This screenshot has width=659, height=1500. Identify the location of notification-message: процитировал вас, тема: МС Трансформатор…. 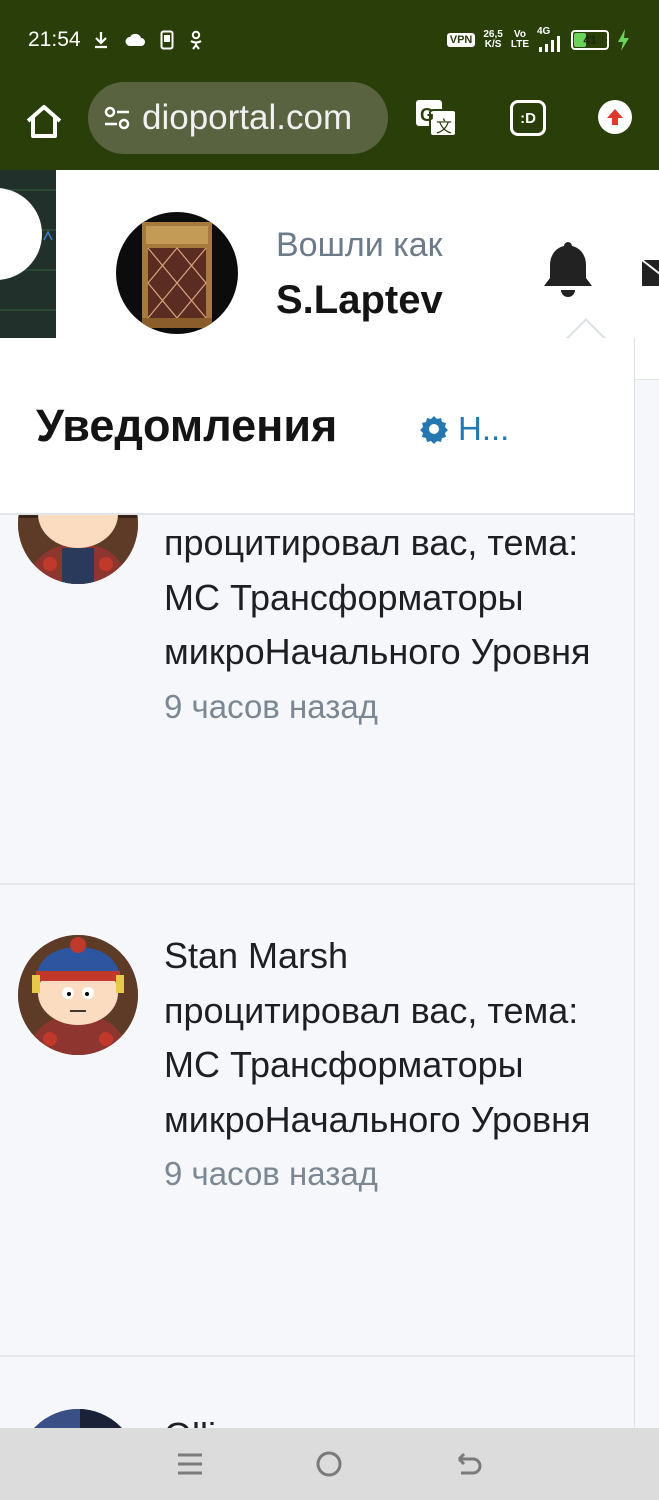
(377, 597).